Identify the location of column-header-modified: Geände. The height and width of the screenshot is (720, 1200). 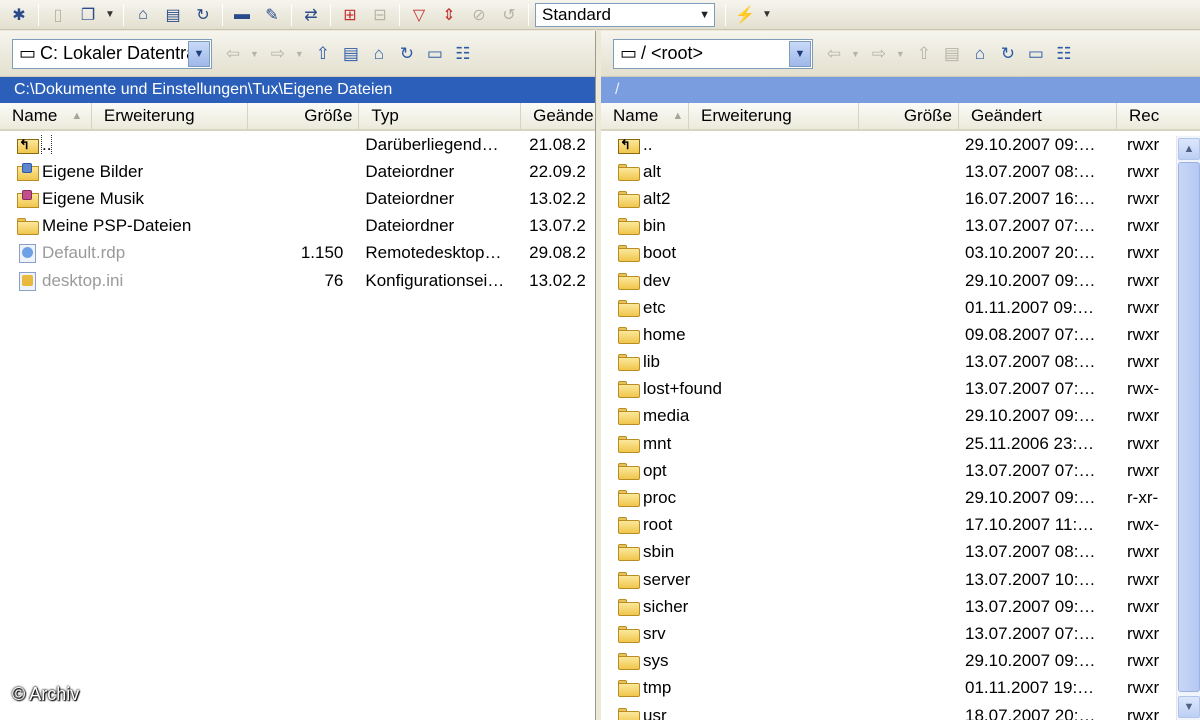
(558, 116).